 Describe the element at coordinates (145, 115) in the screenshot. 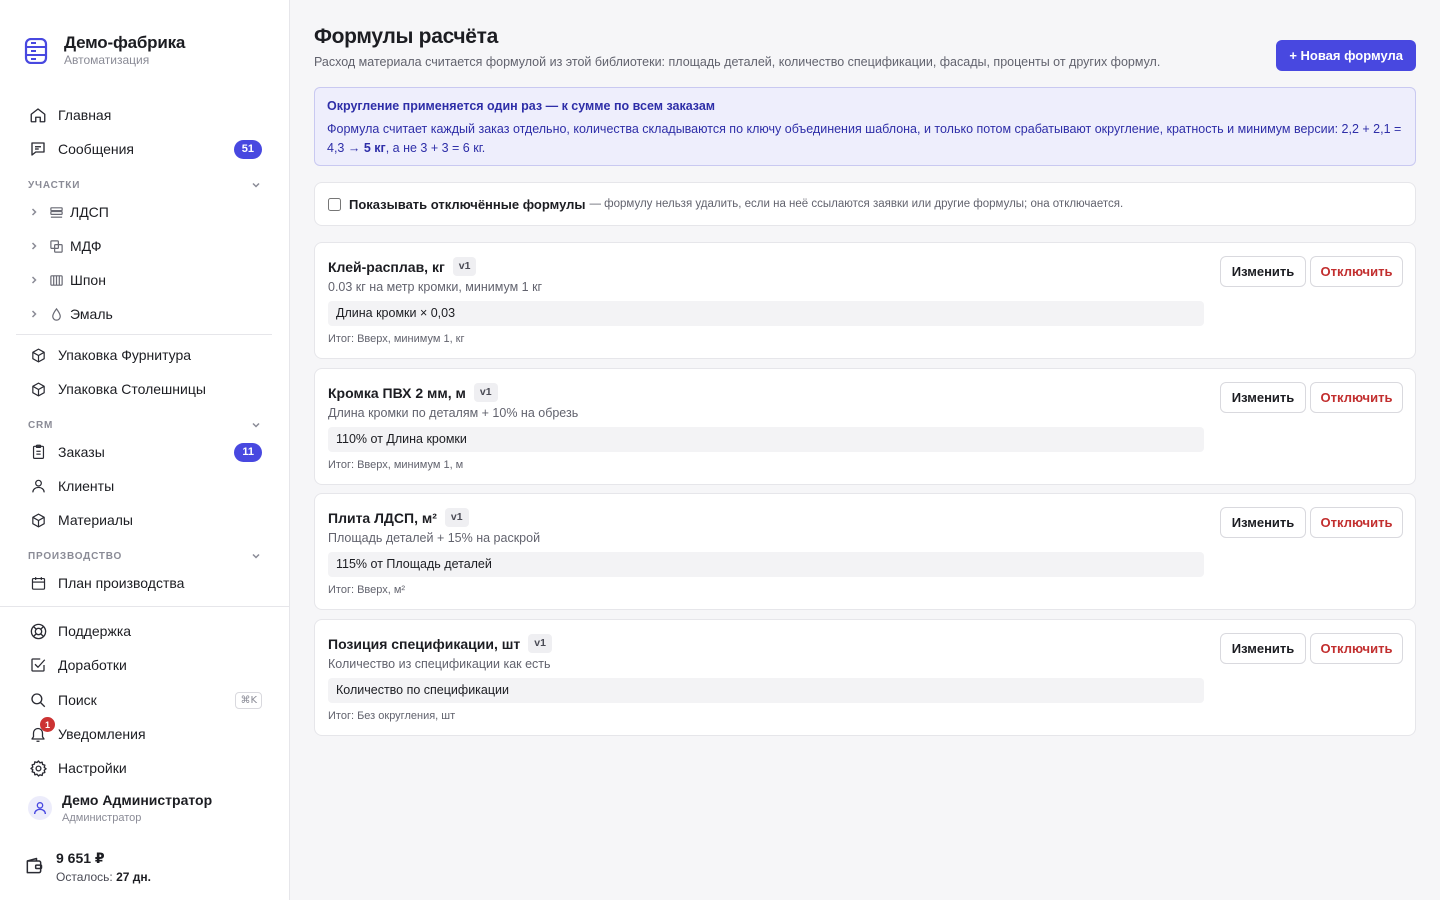

I see `sidebar-item-home: Главная` at that location.